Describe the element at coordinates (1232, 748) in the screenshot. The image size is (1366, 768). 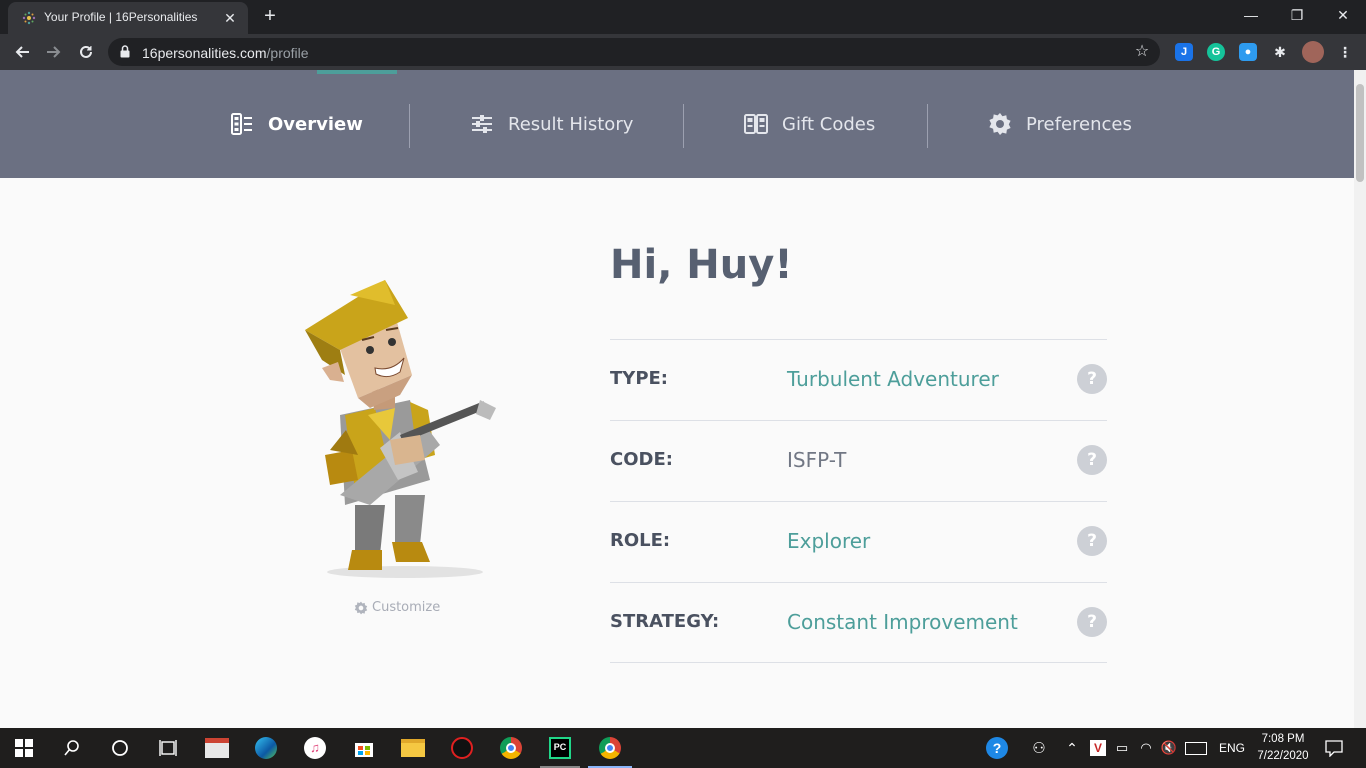
I see `language-indicator: ENG` at that location.